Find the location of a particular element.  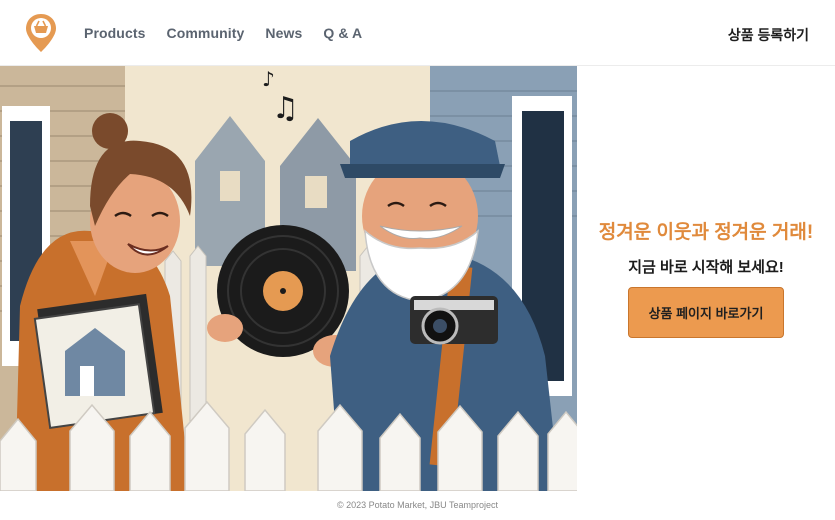

footer-copyright: © 2023 Potato Market, JBU Teamproject is located at coordinates (417, 505).